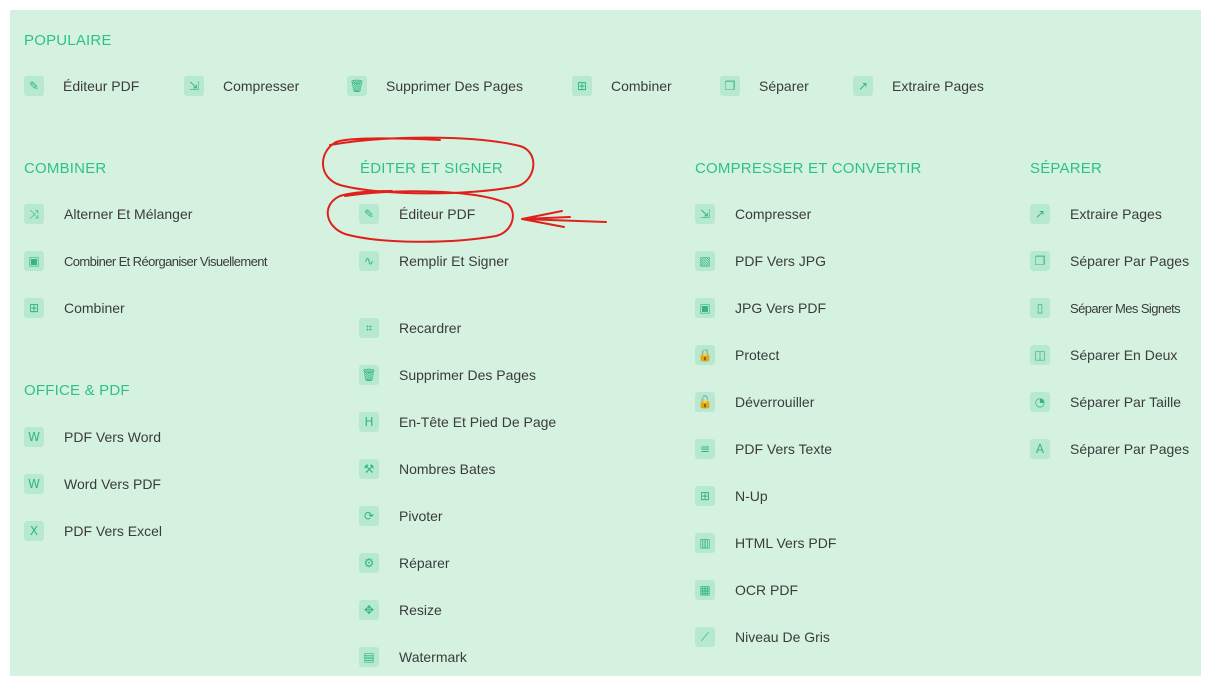 The image size is (1209, 676). What do you see at coordinates (420, 610) in the screenshot?
I see `edit-item-label: Resize` at bounding box center [420, 610].